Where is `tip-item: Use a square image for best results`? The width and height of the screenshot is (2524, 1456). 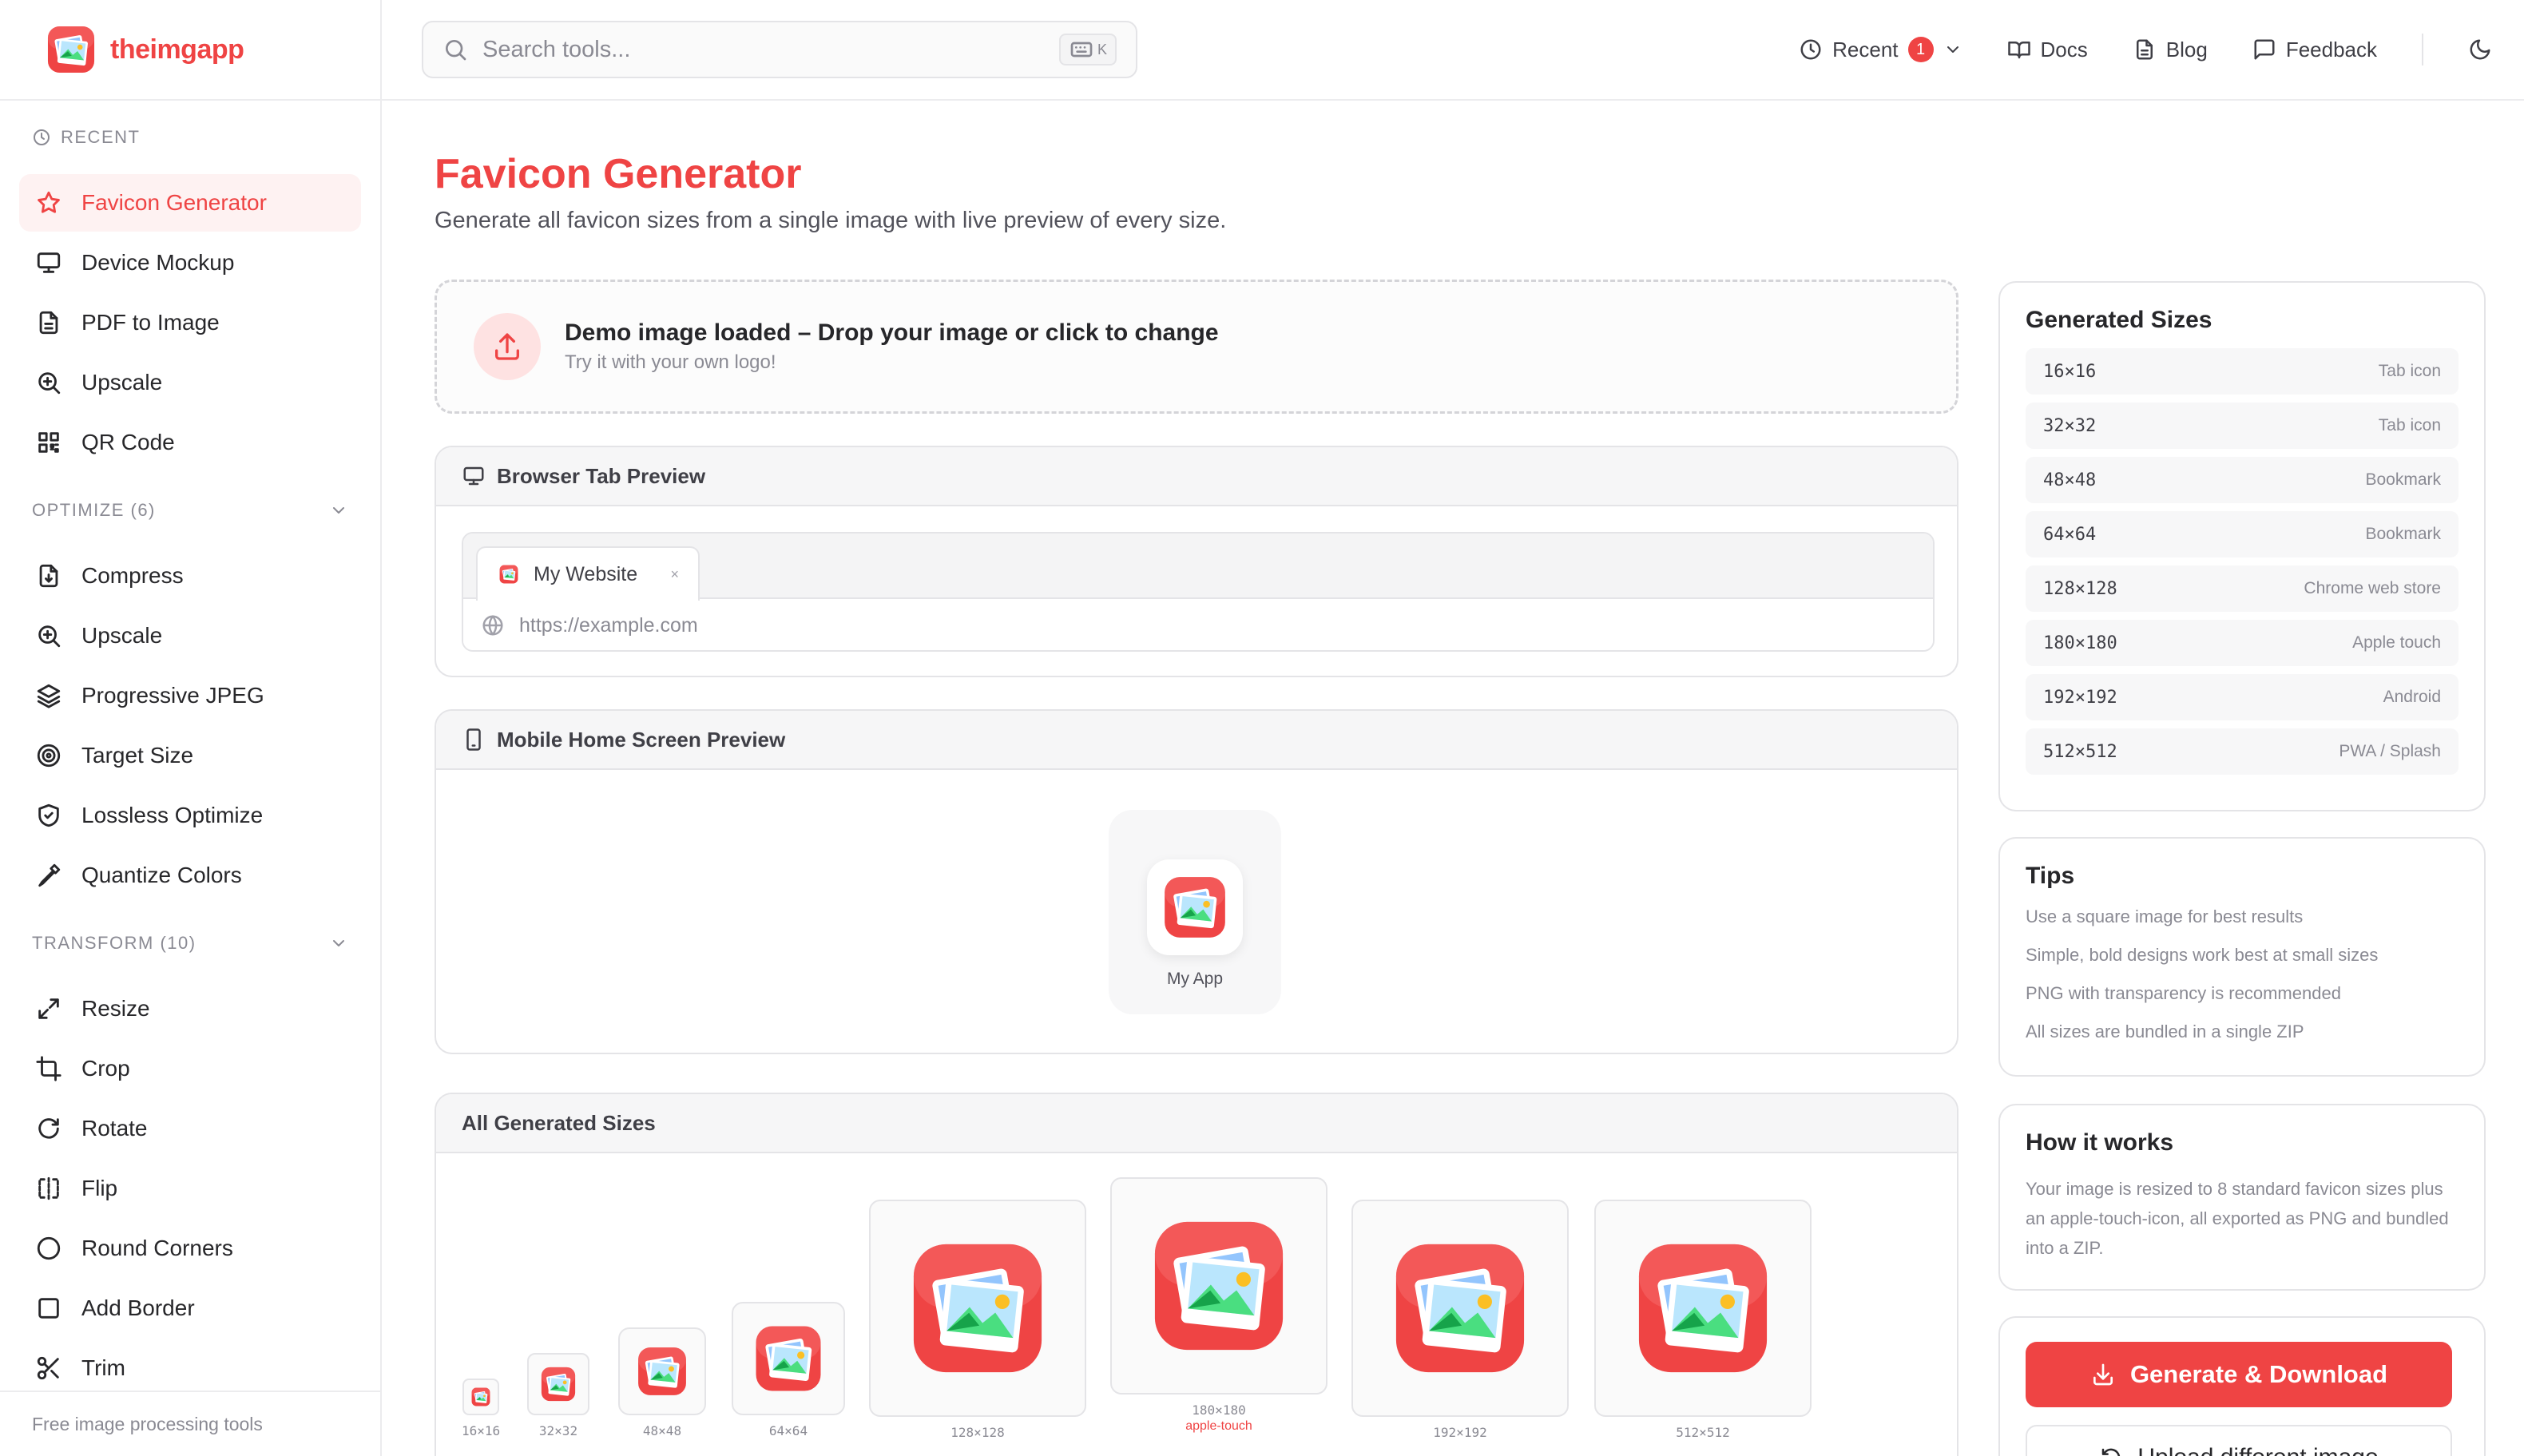
tip-item: Use a square image for best results is located at coordinates (2165, 916).